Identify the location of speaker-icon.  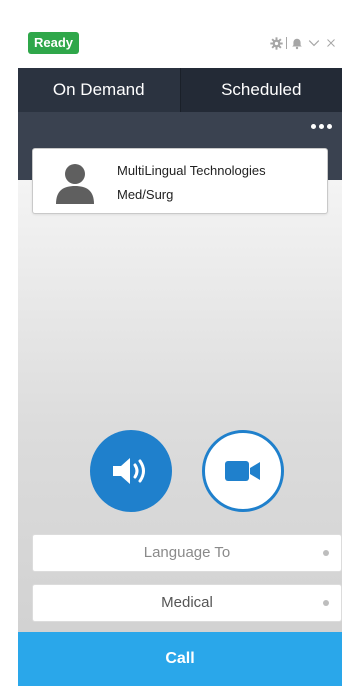
(129, 471).